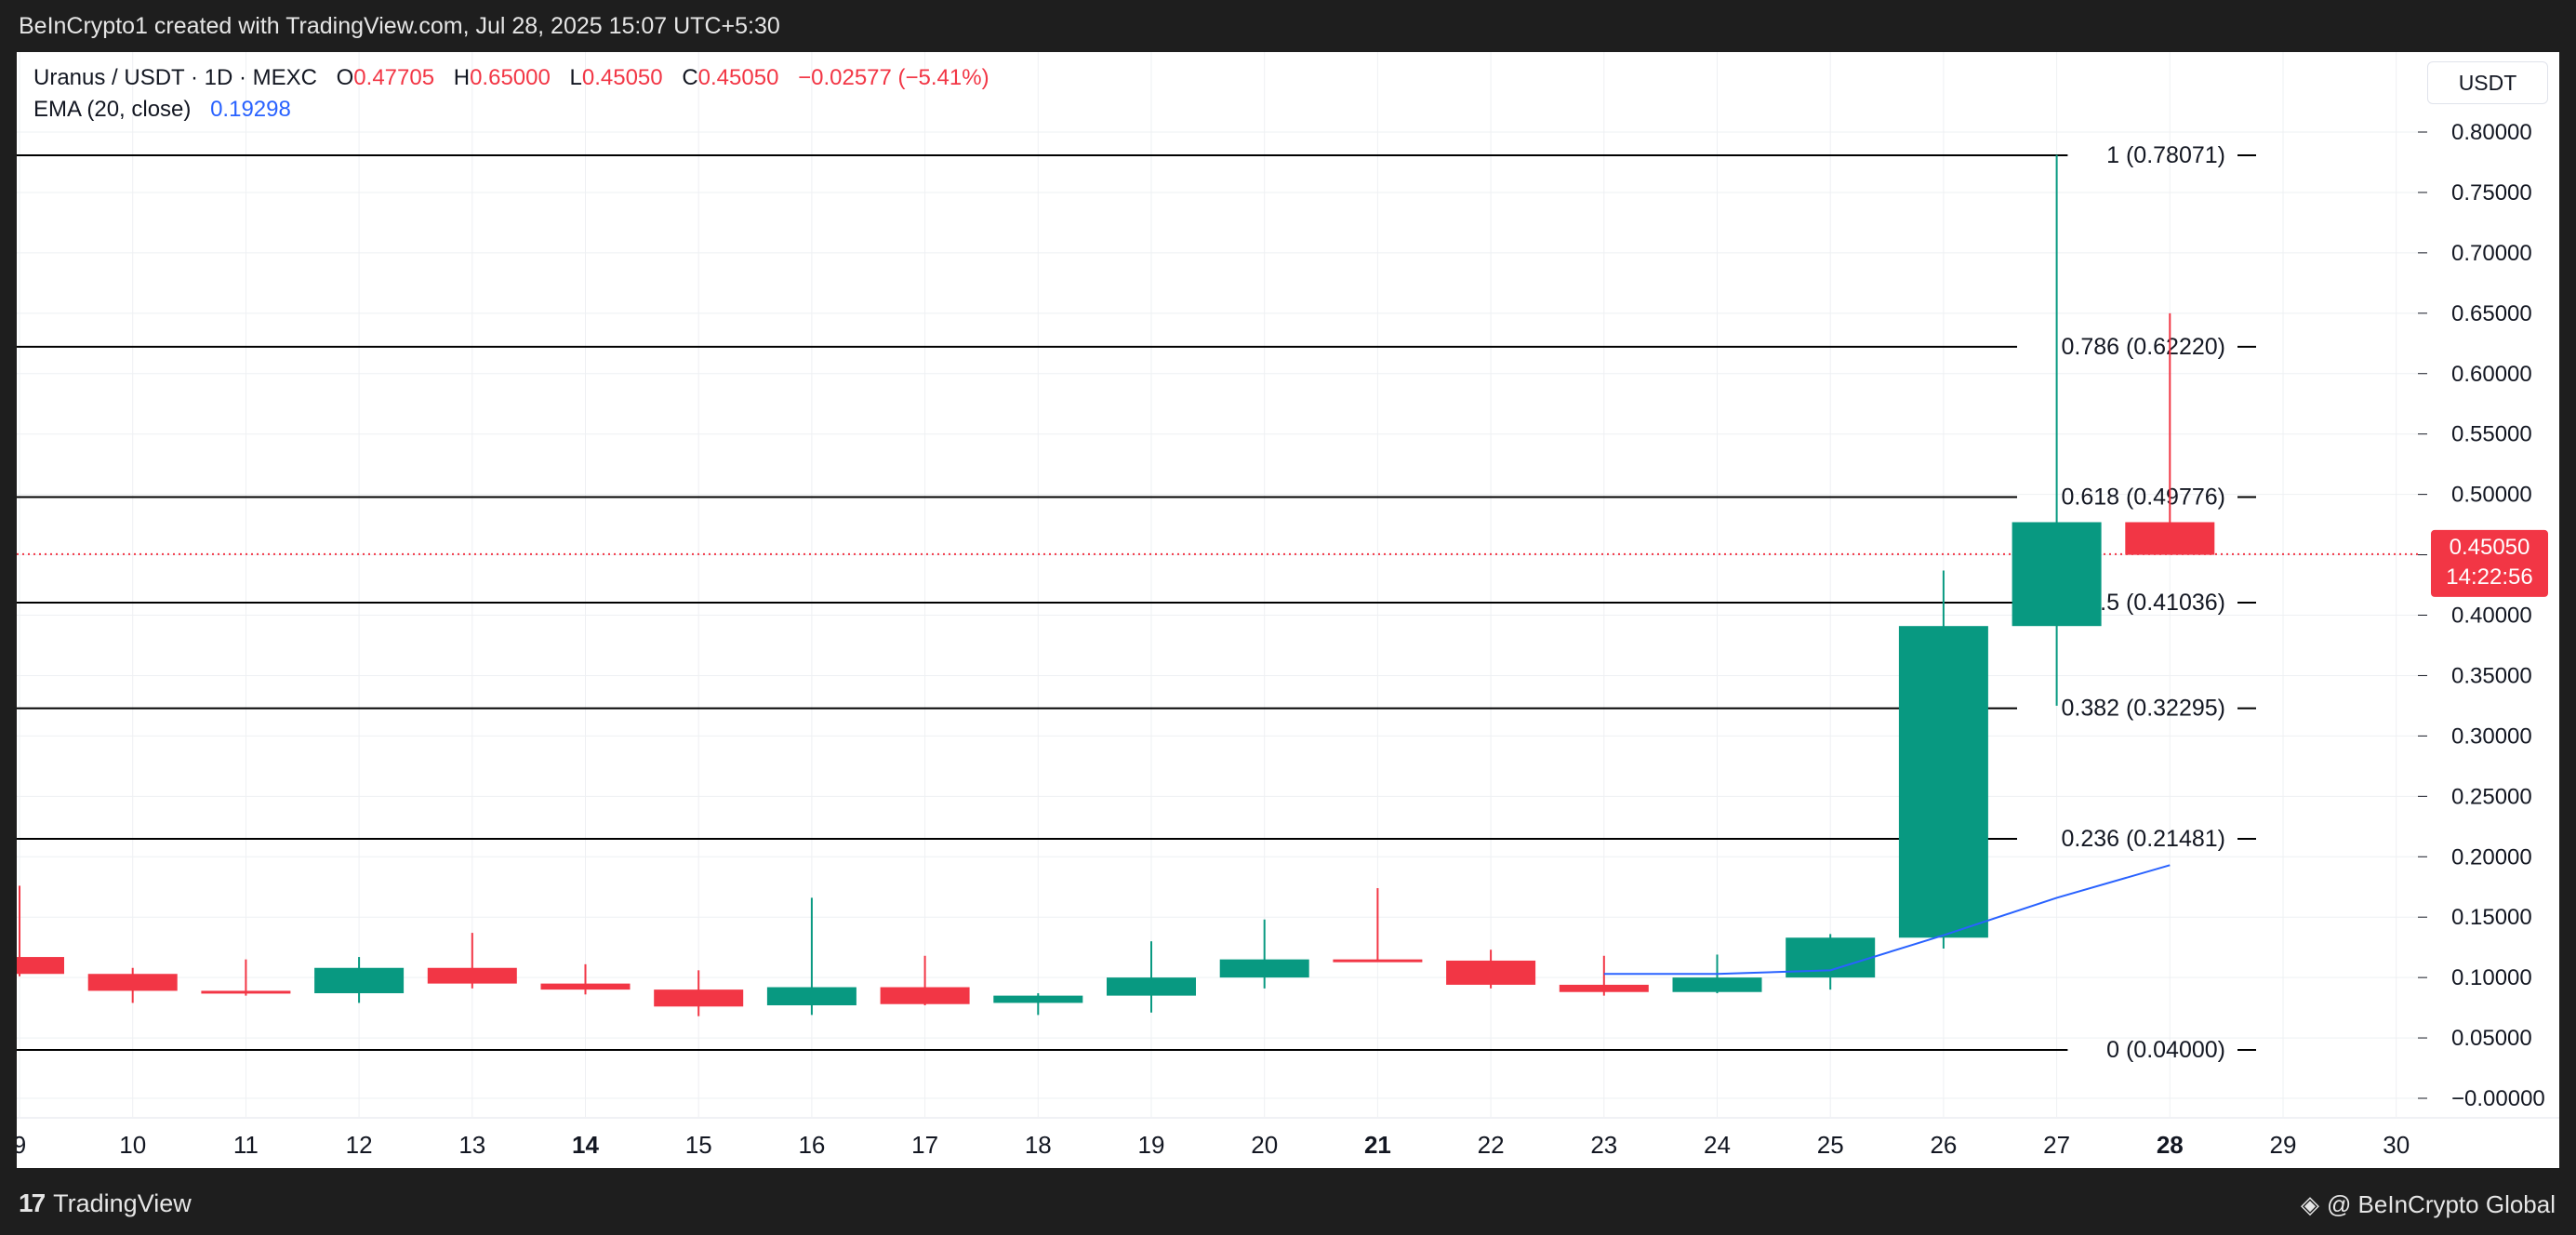 Image resolution: width=2576 pixels, height=1235 pixels. Describe the element at coordinates (1943, 1145) in the screenshot. I see `x-tick-label: 26` at that location.